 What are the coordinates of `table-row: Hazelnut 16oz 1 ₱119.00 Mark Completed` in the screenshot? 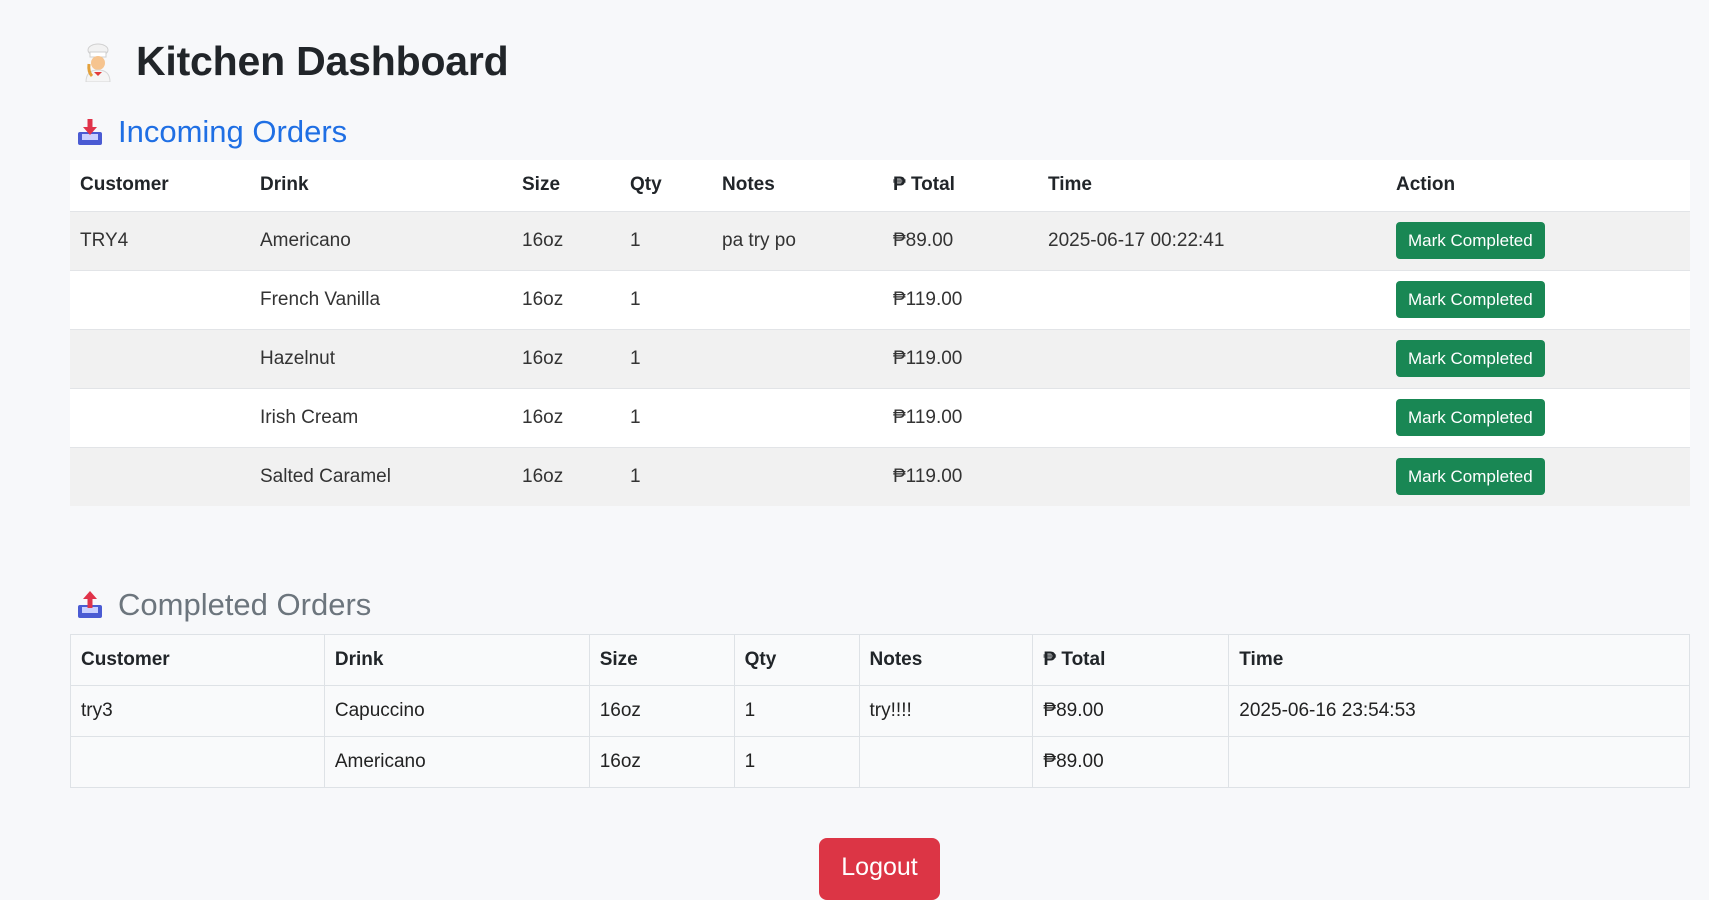 It's located at (880, 358).